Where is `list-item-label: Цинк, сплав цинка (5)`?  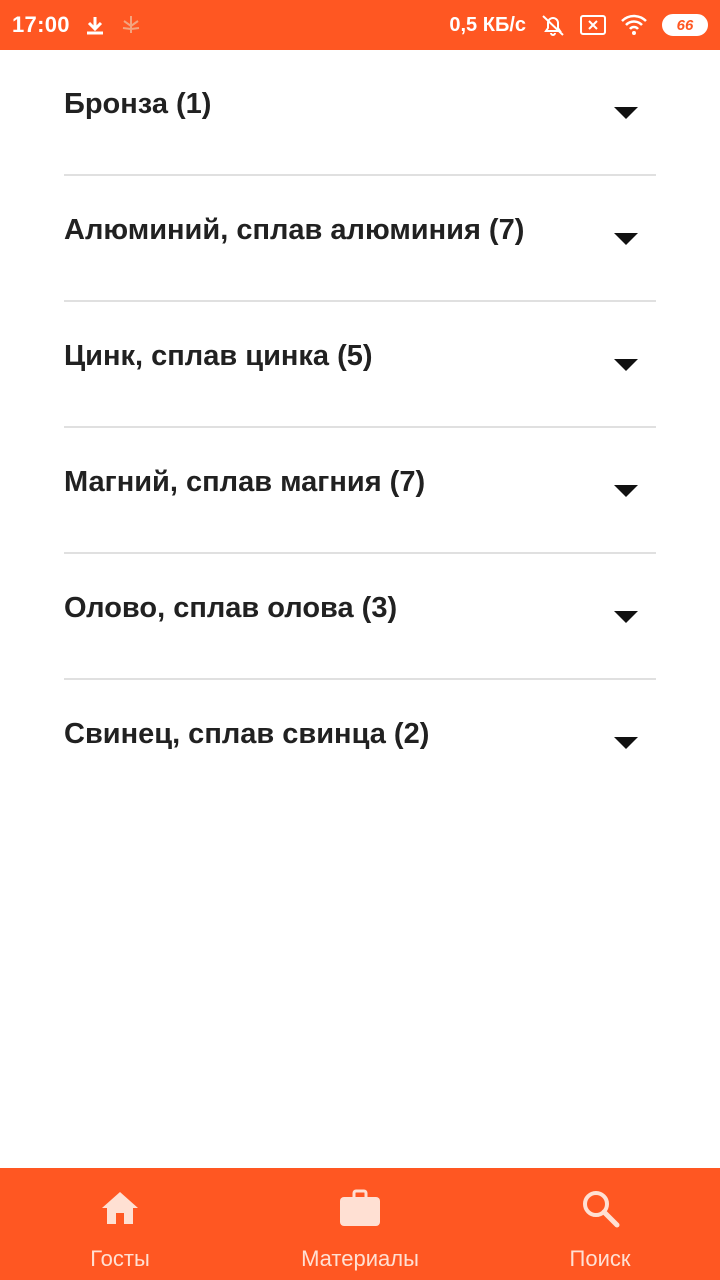
list-item-label: Цинк, сплав цинка (5) is located at coordinates (218, 356).